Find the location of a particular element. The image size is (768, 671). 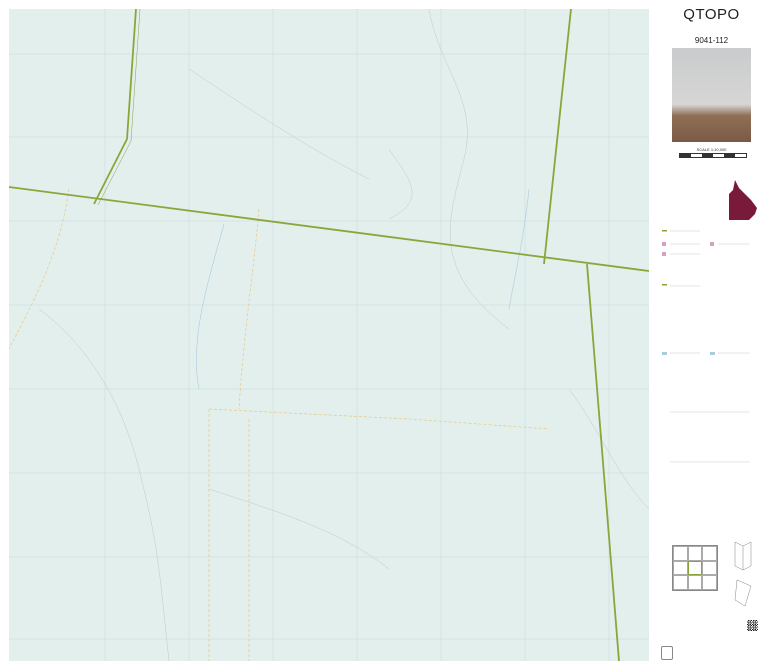

map-margin-panel: QTOPO 9041-112 SCALE 1:10,000 is located at coordinates (711, 335).